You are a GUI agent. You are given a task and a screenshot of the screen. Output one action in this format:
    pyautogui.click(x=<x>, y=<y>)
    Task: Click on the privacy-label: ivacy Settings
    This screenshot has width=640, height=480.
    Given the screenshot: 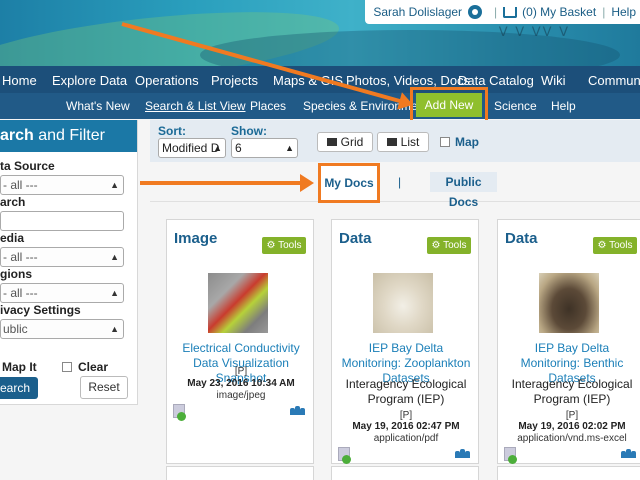 What is the action you would take?
    pyautogui.click(x=40, y=310)
    